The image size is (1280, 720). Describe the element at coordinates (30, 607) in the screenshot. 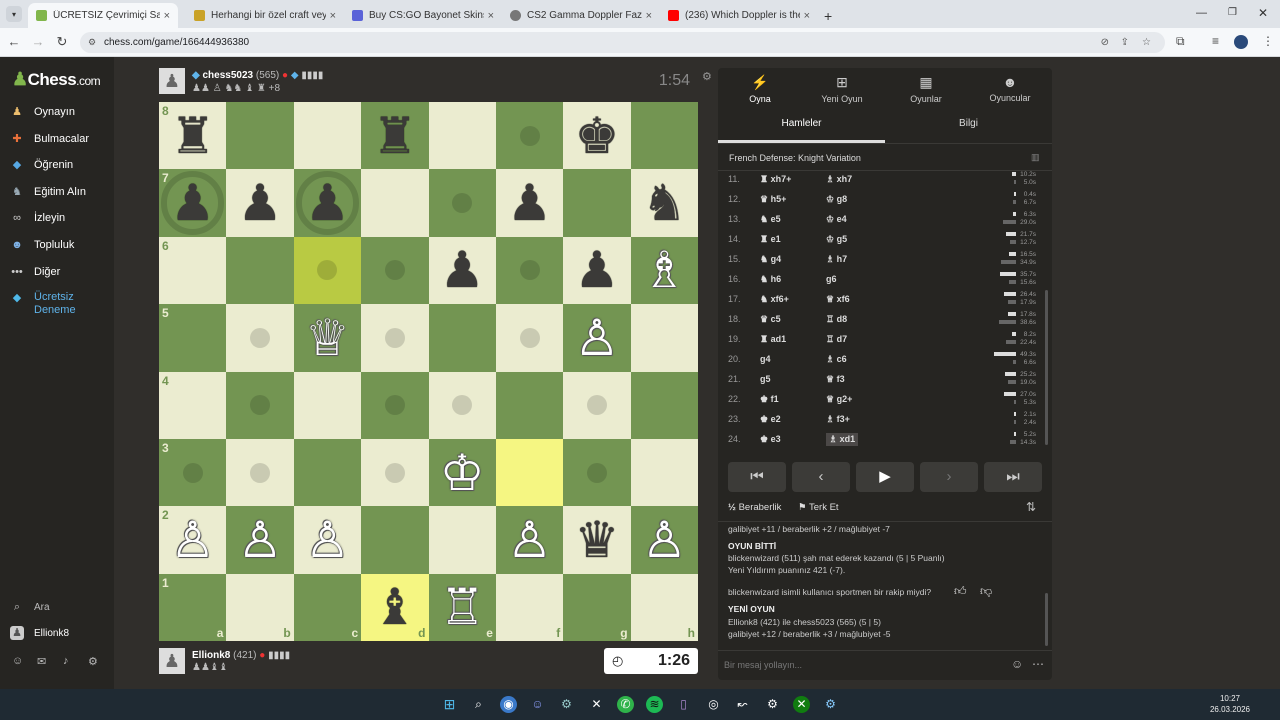

I see `sidebar-search: ⌕ Ara` at that location.